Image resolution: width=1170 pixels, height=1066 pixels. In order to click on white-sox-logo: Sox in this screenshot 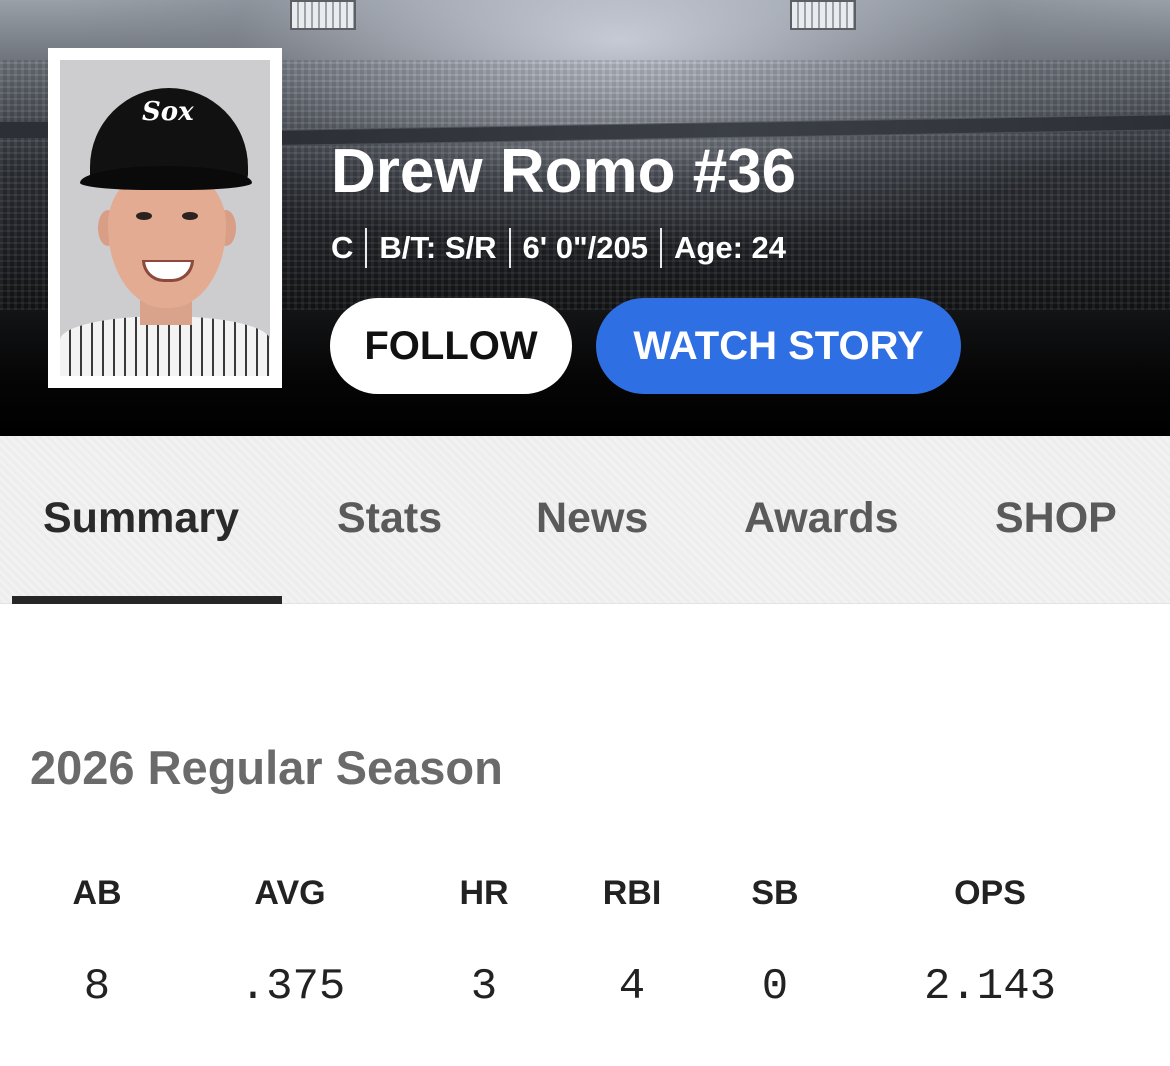, I will do `click(168, 112)`.